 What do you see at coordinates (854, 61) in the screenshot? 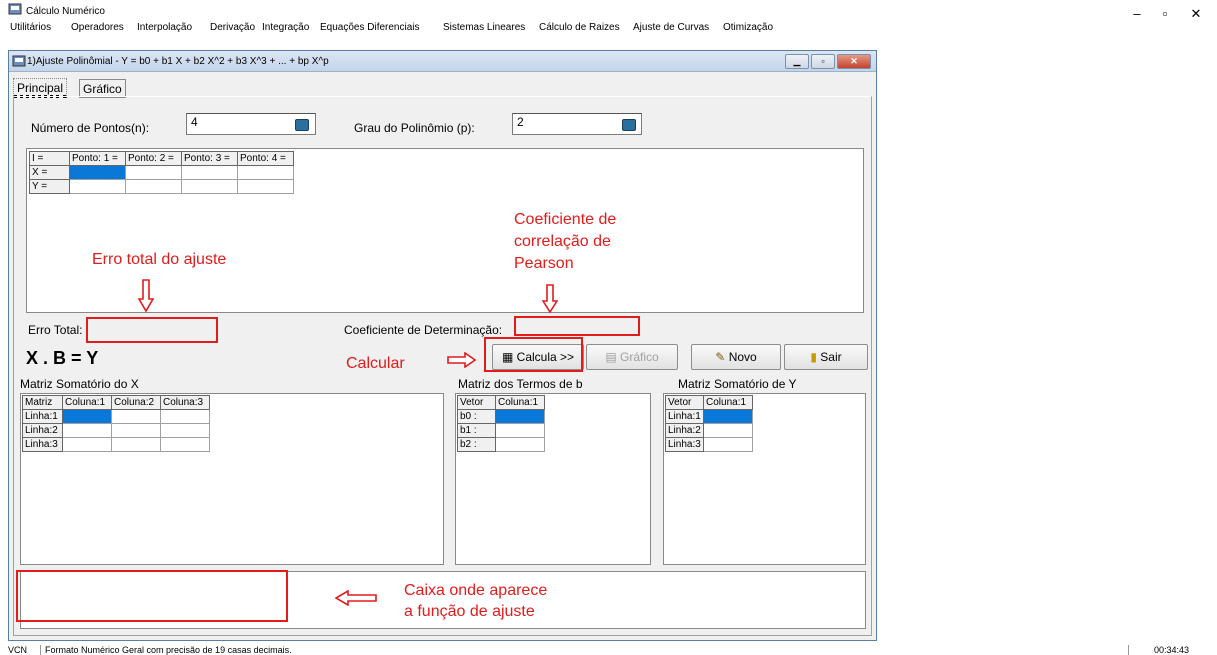
I see `child-close-button: ✕` at bounding box center [854, 61].